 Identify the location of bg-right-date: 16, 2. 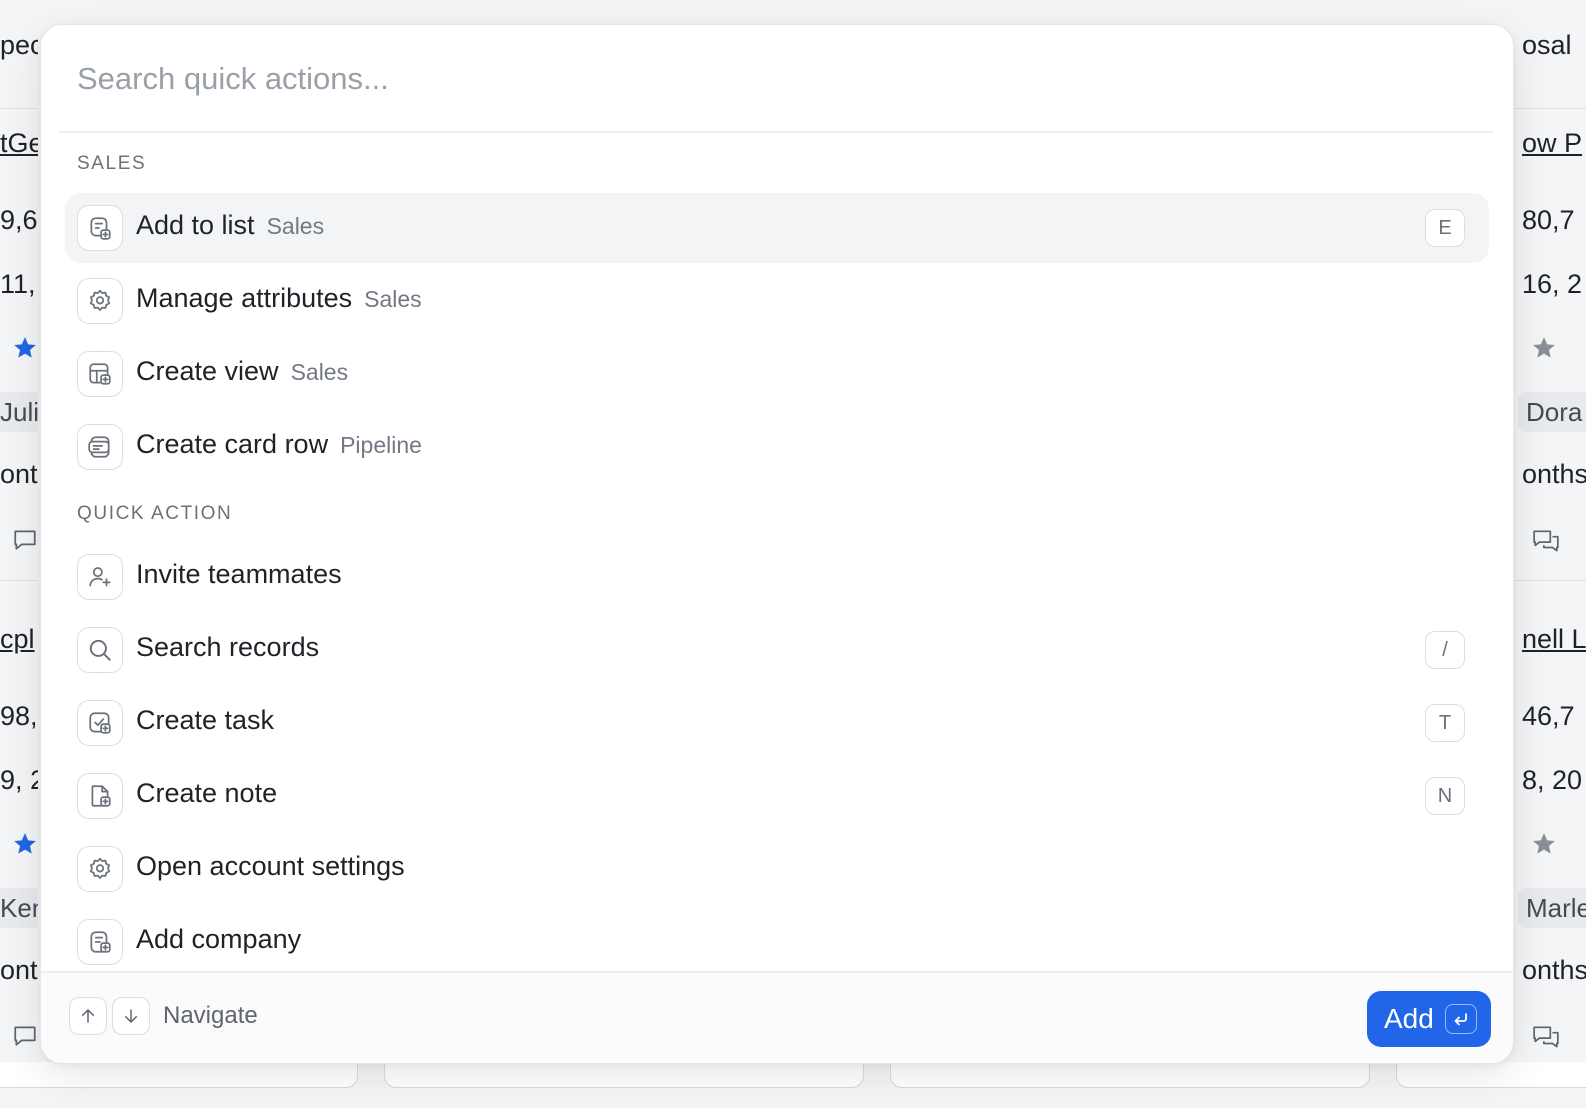
(1552, 284).